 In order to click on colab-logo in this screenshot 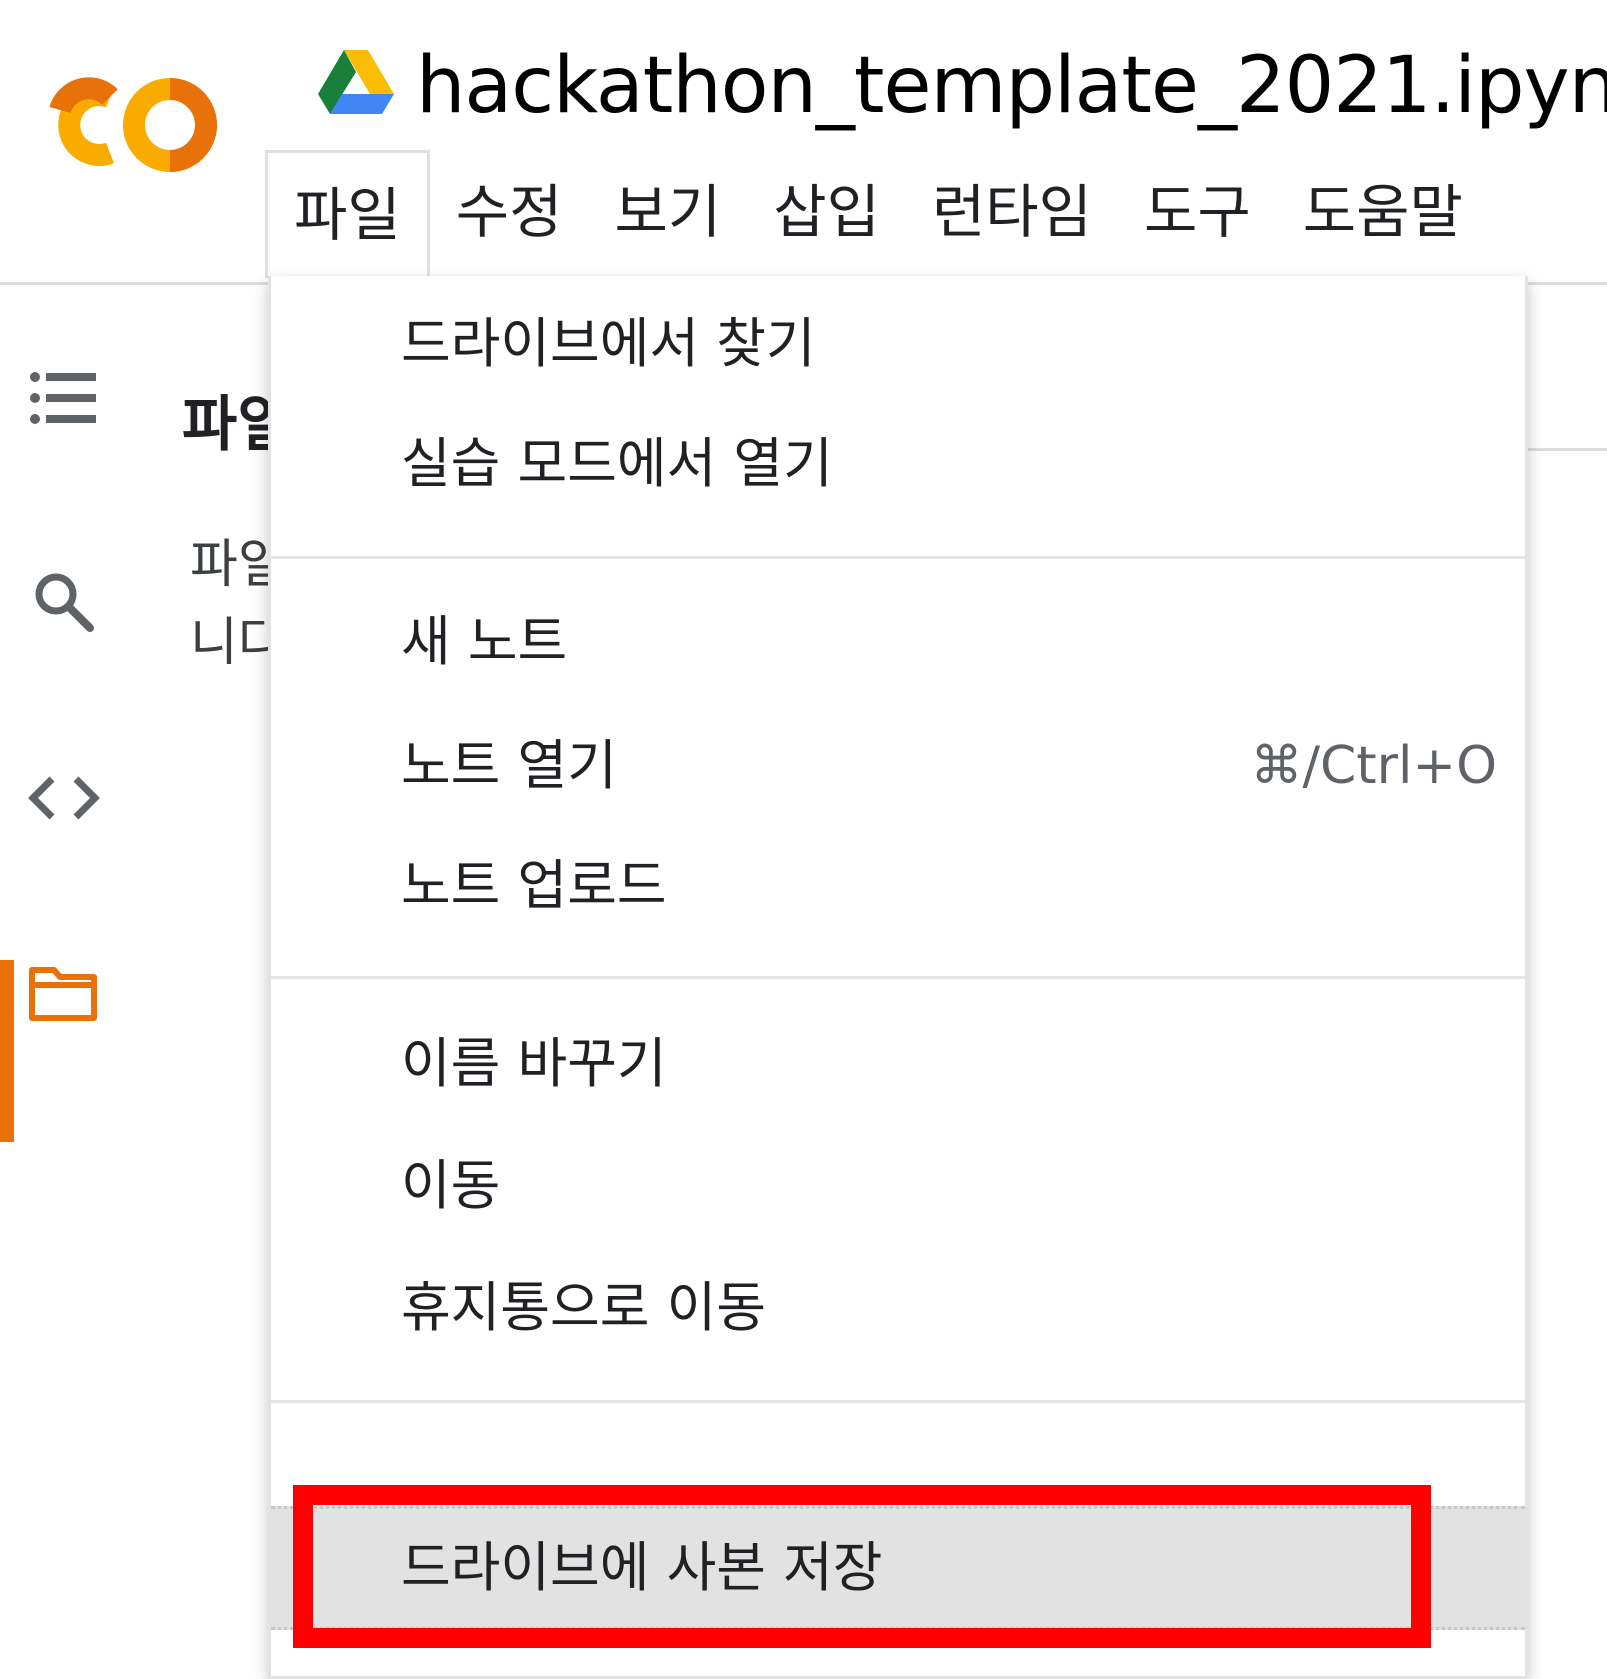, I will do `click(129, 125)`.